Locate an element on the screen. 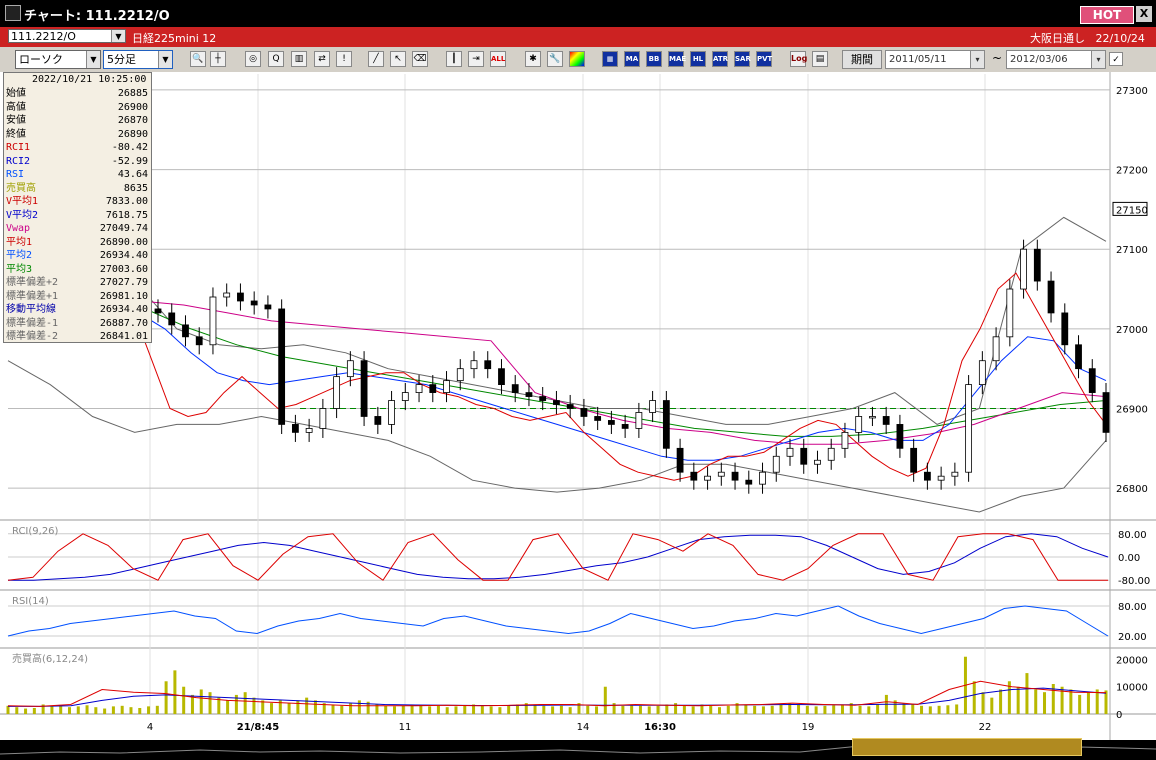  sar-label: SAR is located at coordinates (743, 59).